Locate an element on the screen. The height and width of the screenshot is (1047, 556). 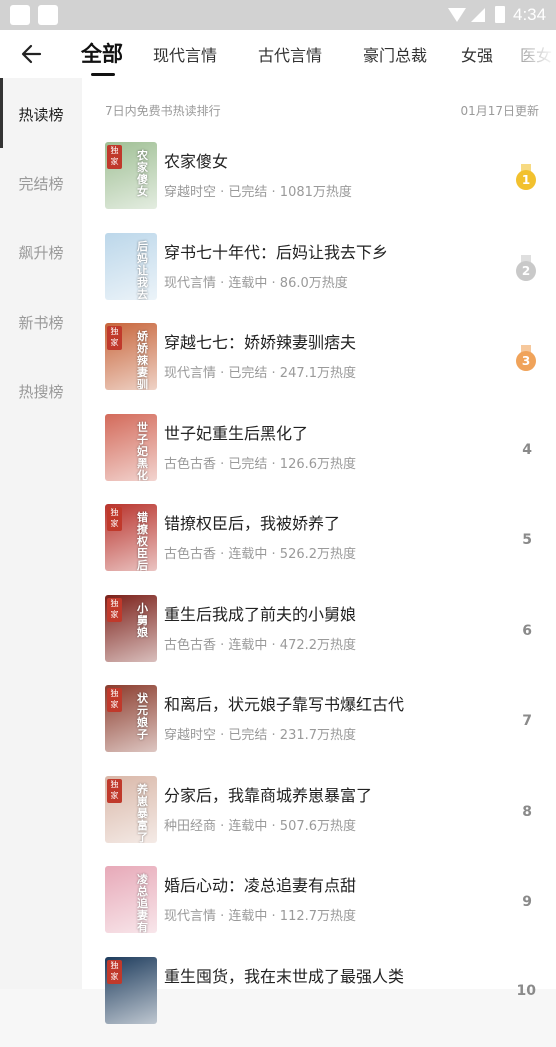
rank-medal-icon: 3 is located at coordinates (526, 359).